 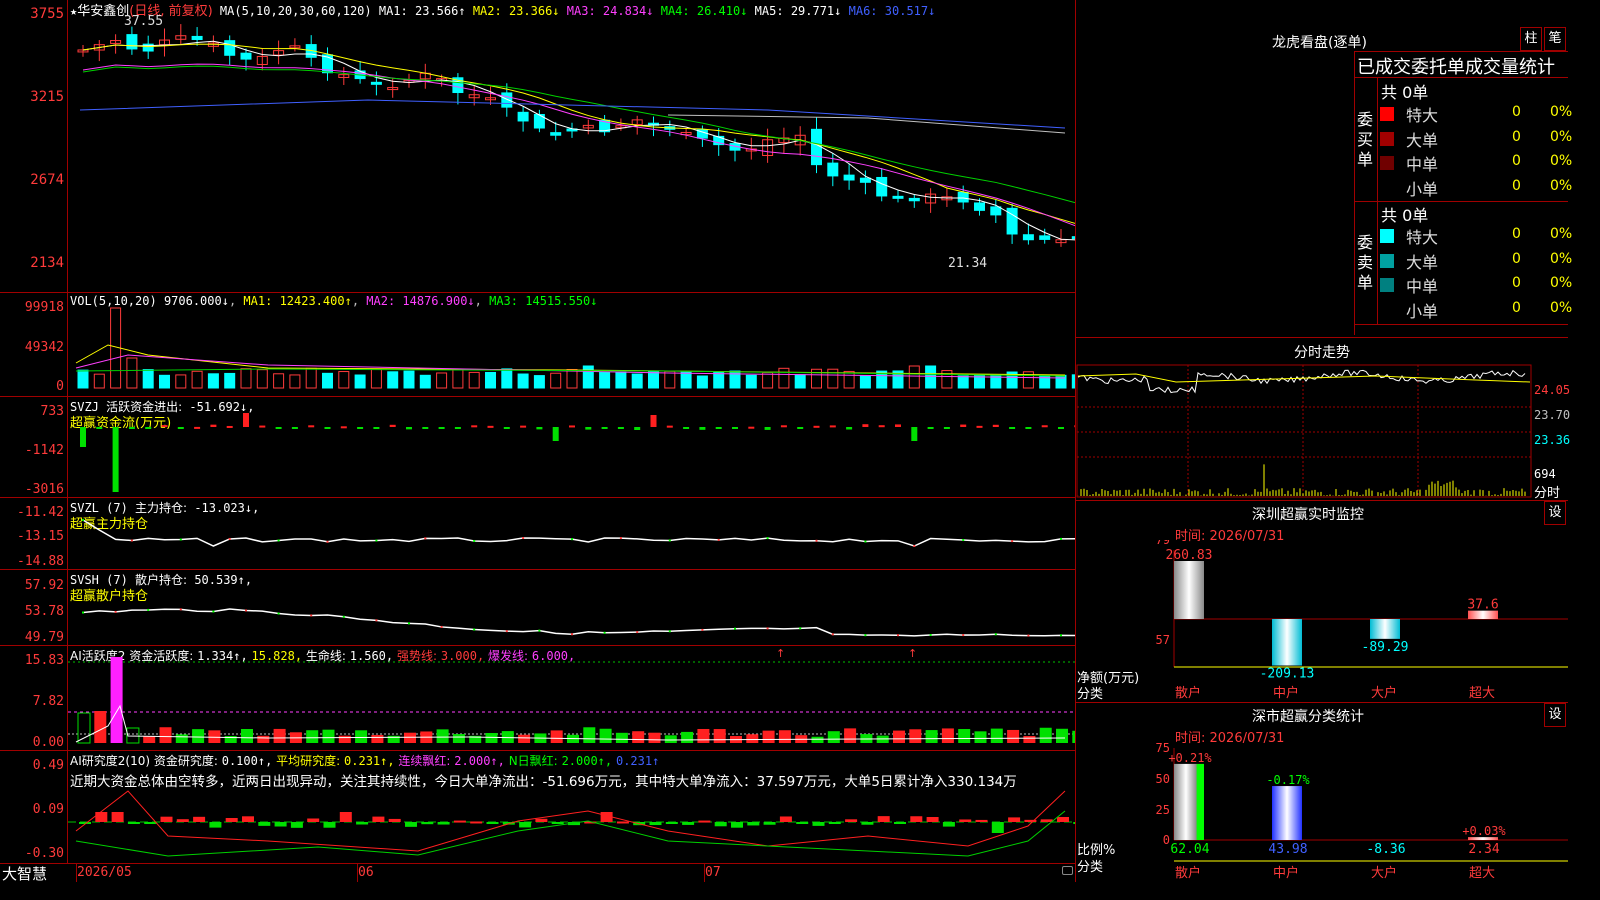 What do you see at coordinates (48, 765) in the screenshot?
I see `y-tick: 0.49` at bounding box center [48, 765].